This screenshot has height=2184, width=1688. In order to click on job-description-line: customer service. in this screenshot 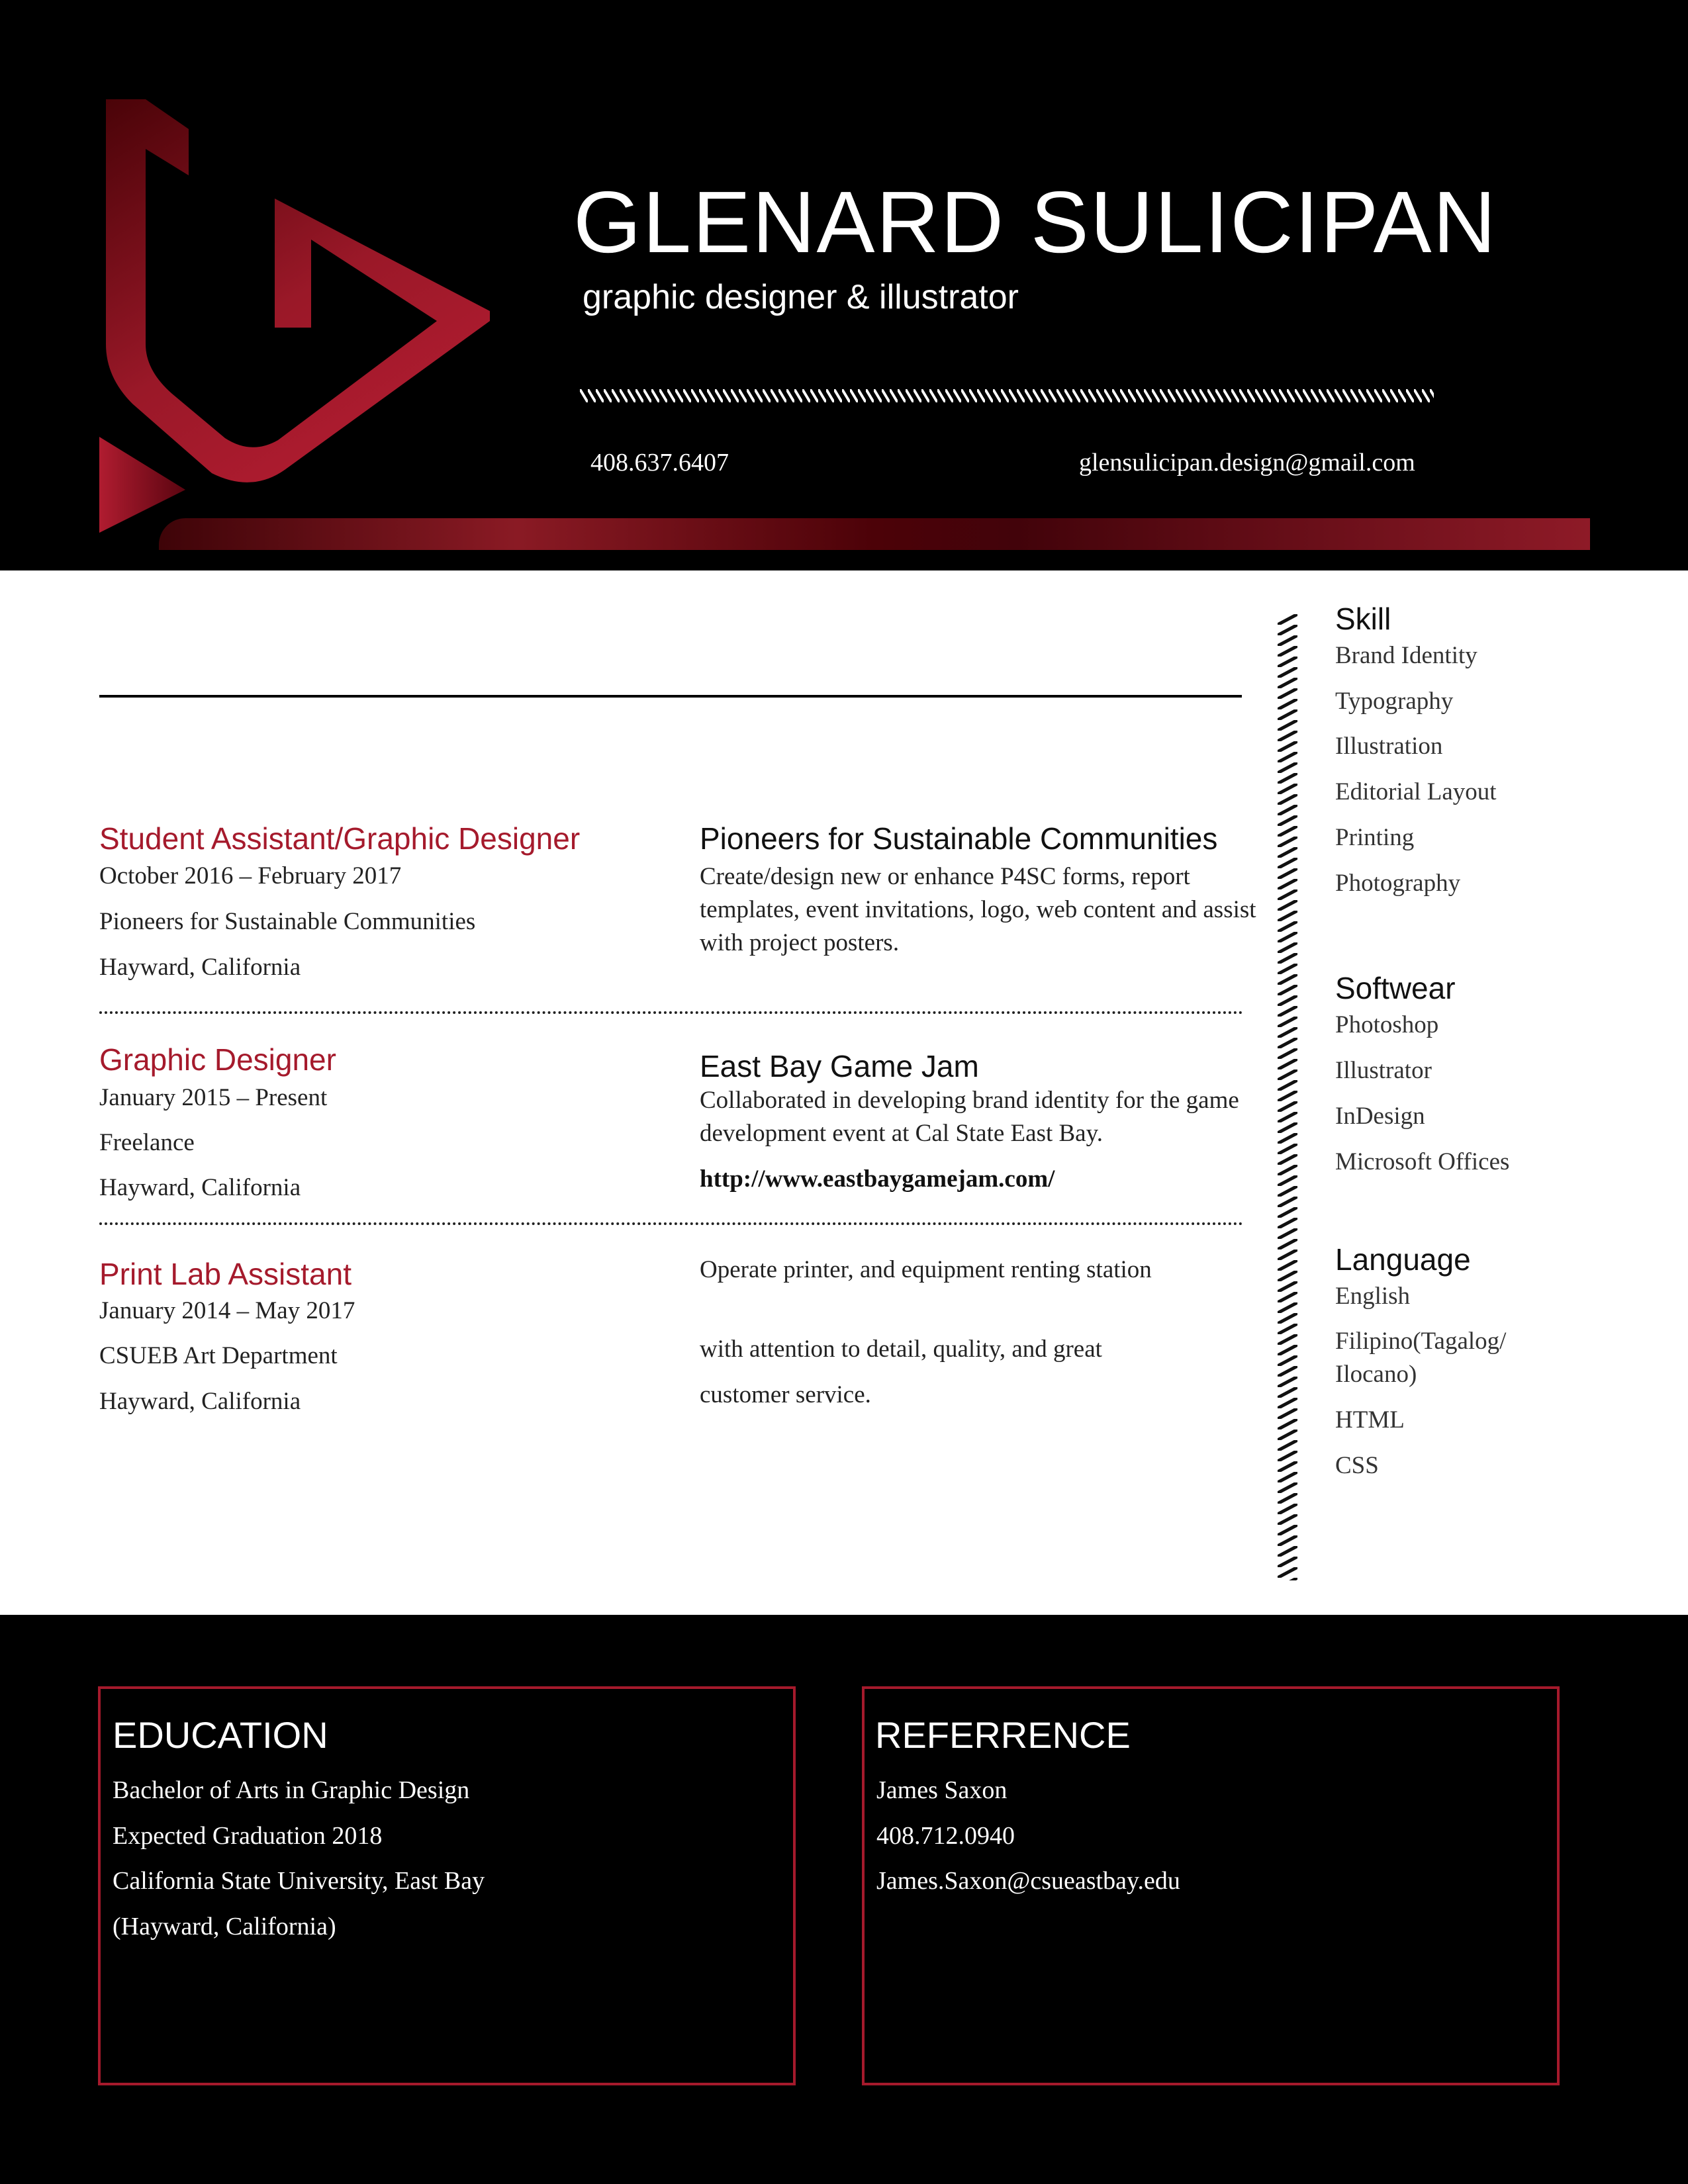, I will do `click(785, 1394)`.